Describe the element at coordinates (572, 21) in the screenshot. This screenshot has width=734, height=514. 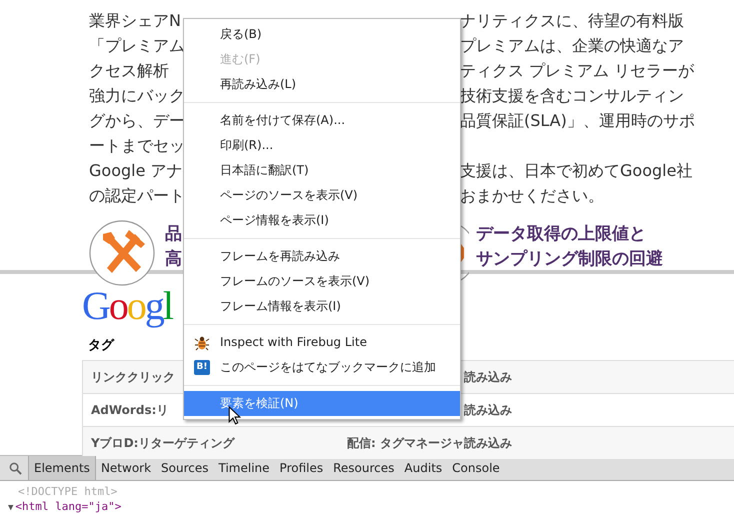
I see `paragraph-text: ナリティクスに、待望の有料版` at that location.